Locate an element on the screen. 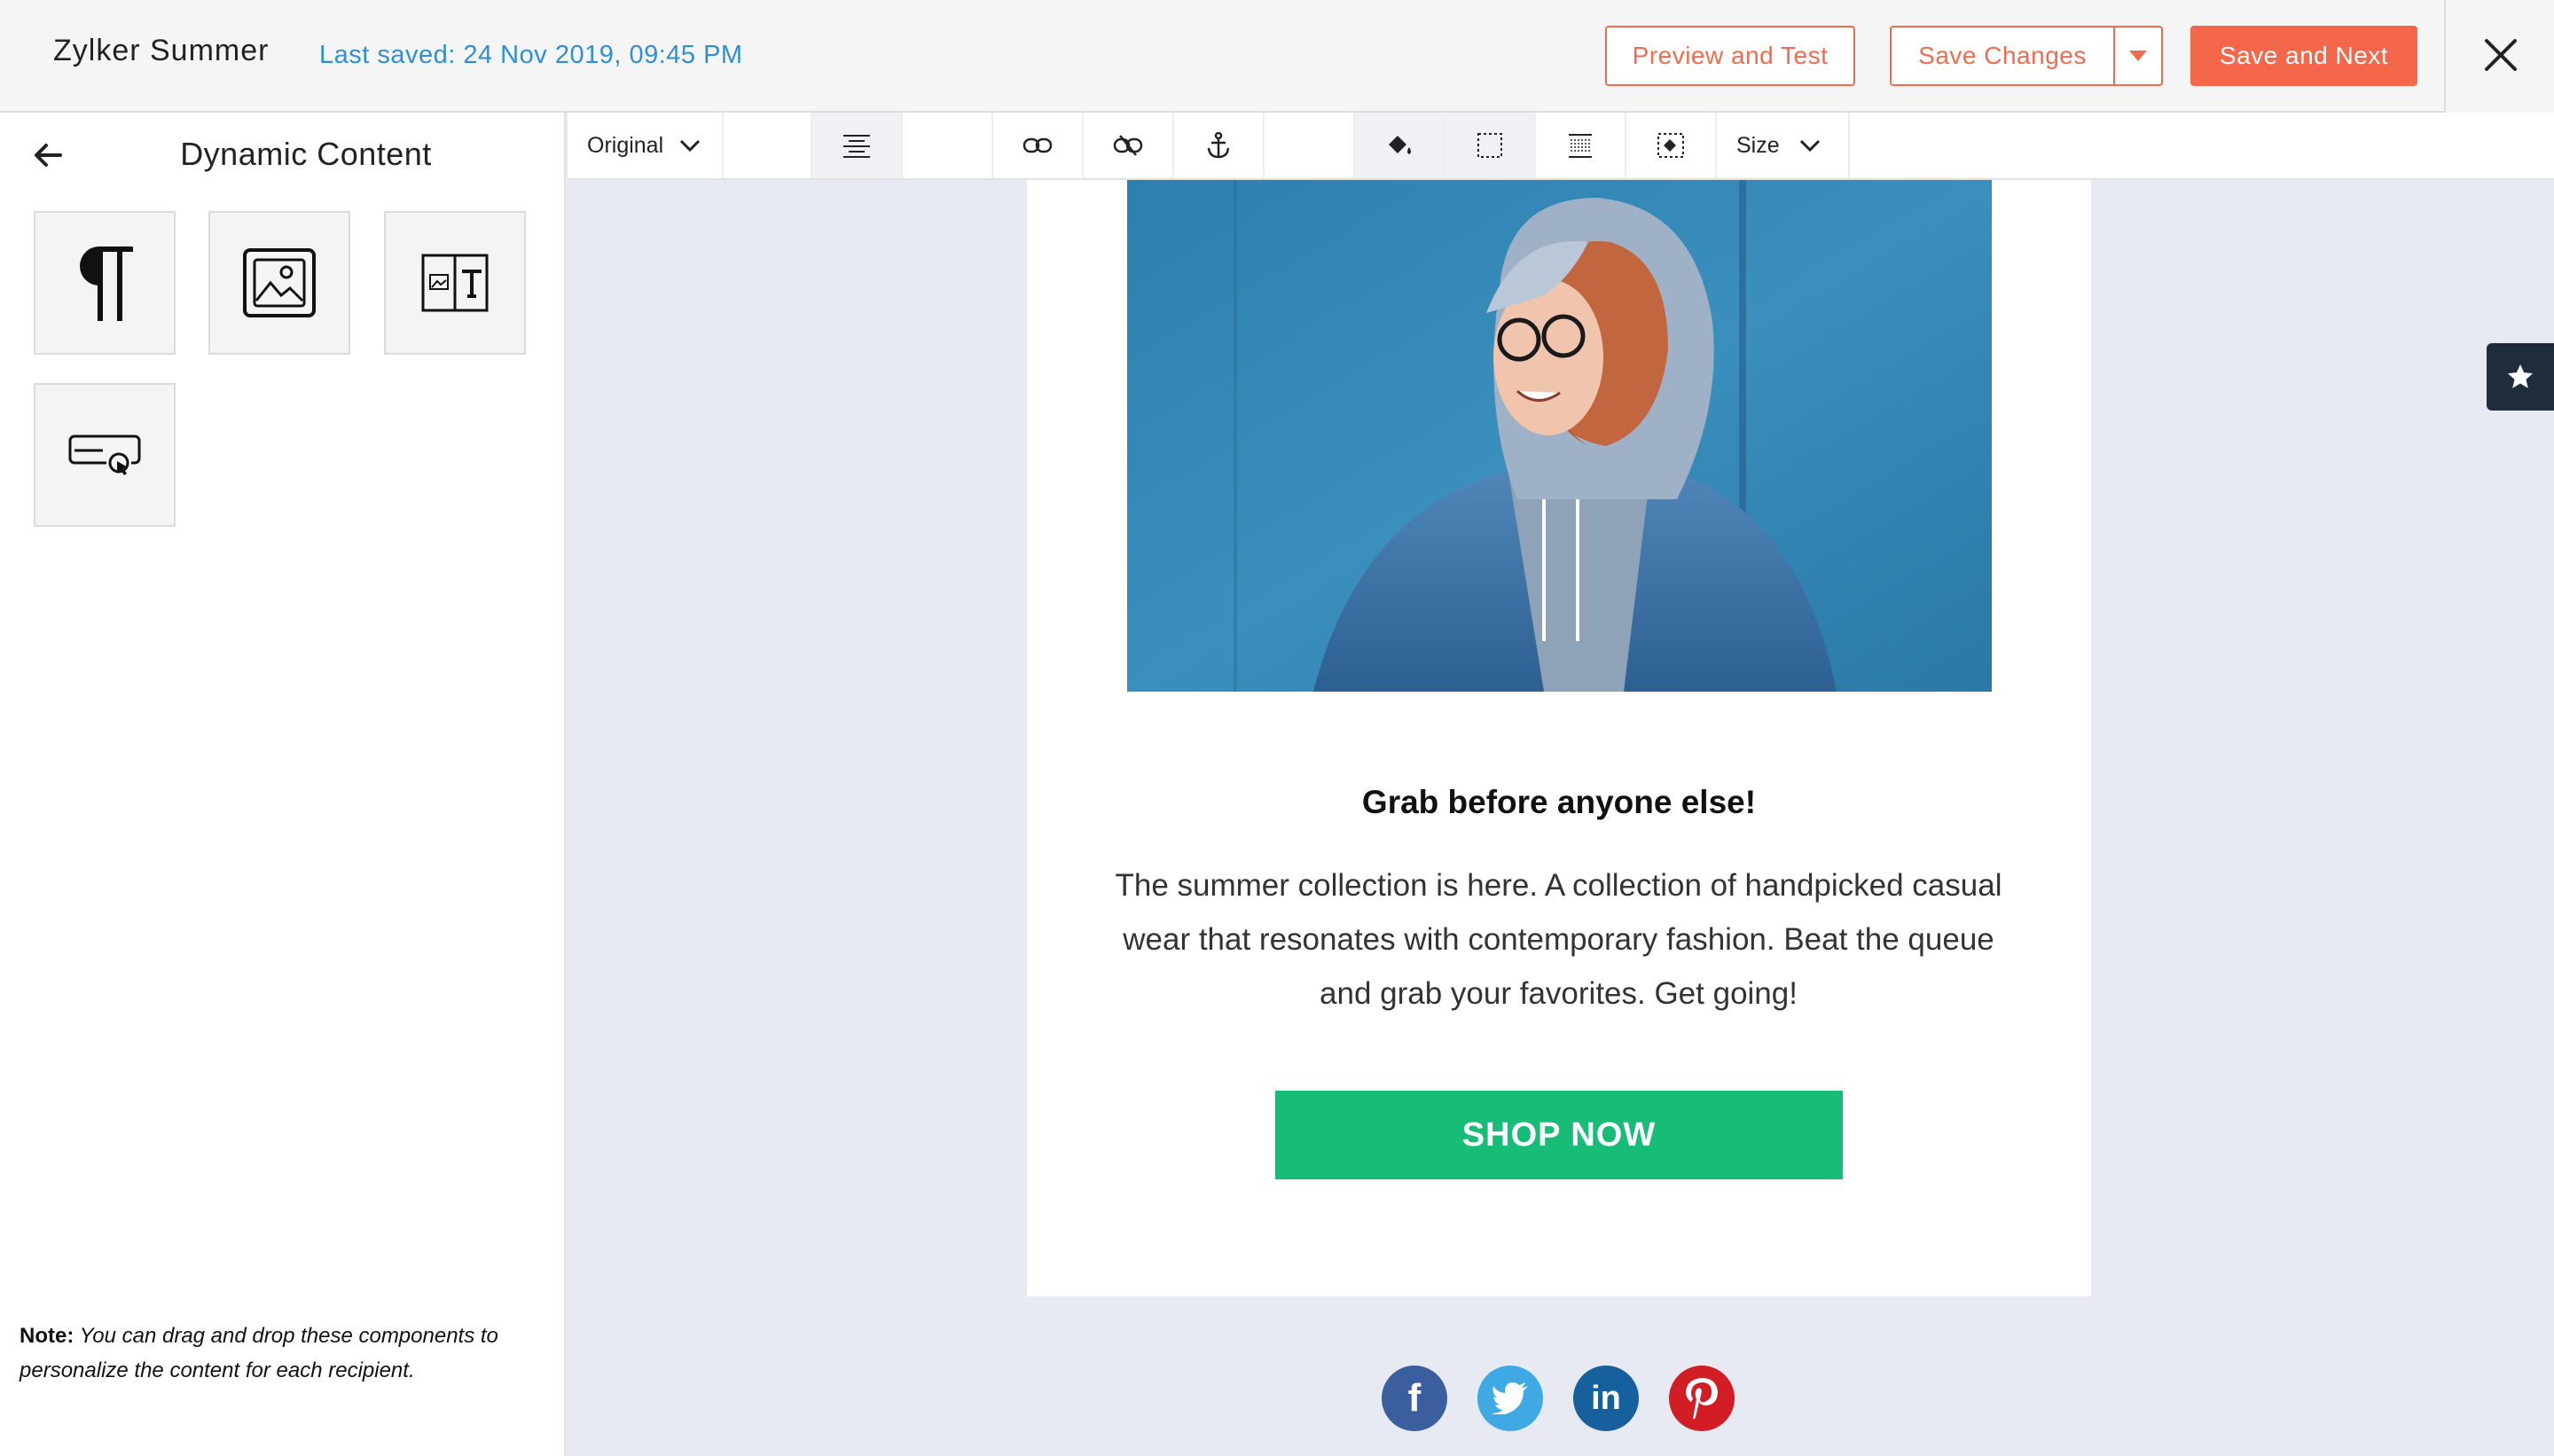 Image resolution: width=2554 pixels, height=1456 pixels. note-label: Note: is located at coordinates (47, 1336).